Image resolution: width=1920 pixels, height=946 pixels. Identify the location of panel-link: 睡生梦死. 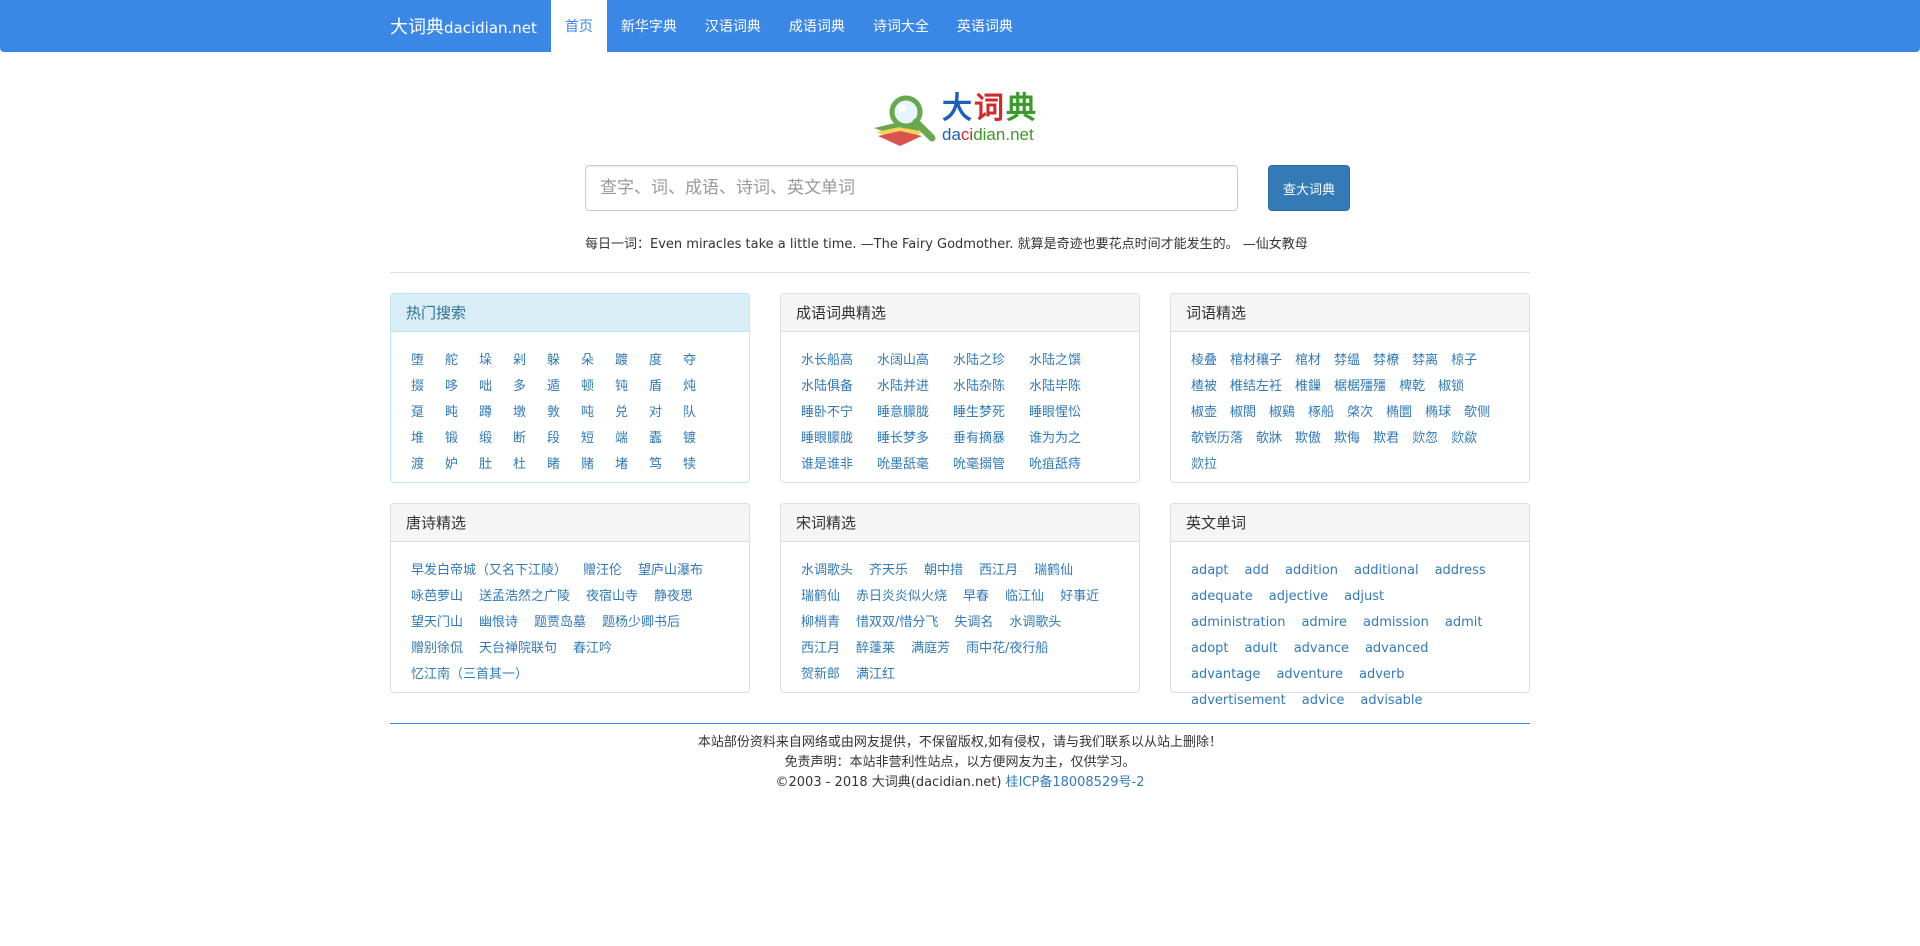
(991, 413).